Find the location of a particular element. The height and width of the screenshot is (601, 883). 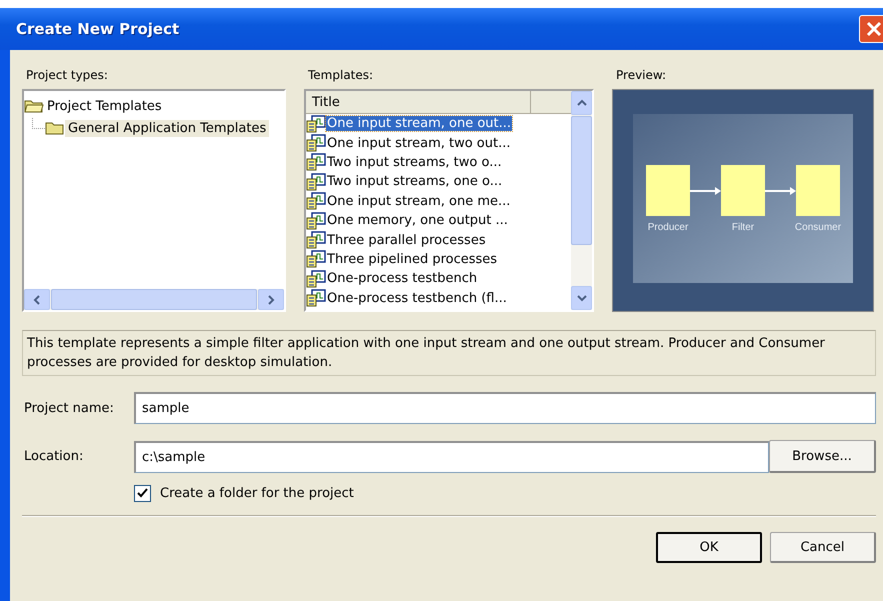

project-name-field: sample is located at coordinates (505, 408).